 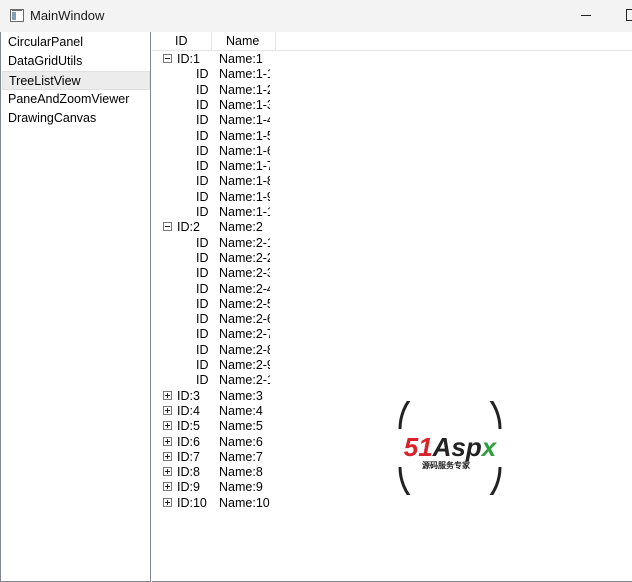 I want to click on tree-cell-name: Name:9, so click(x=241, y=487).